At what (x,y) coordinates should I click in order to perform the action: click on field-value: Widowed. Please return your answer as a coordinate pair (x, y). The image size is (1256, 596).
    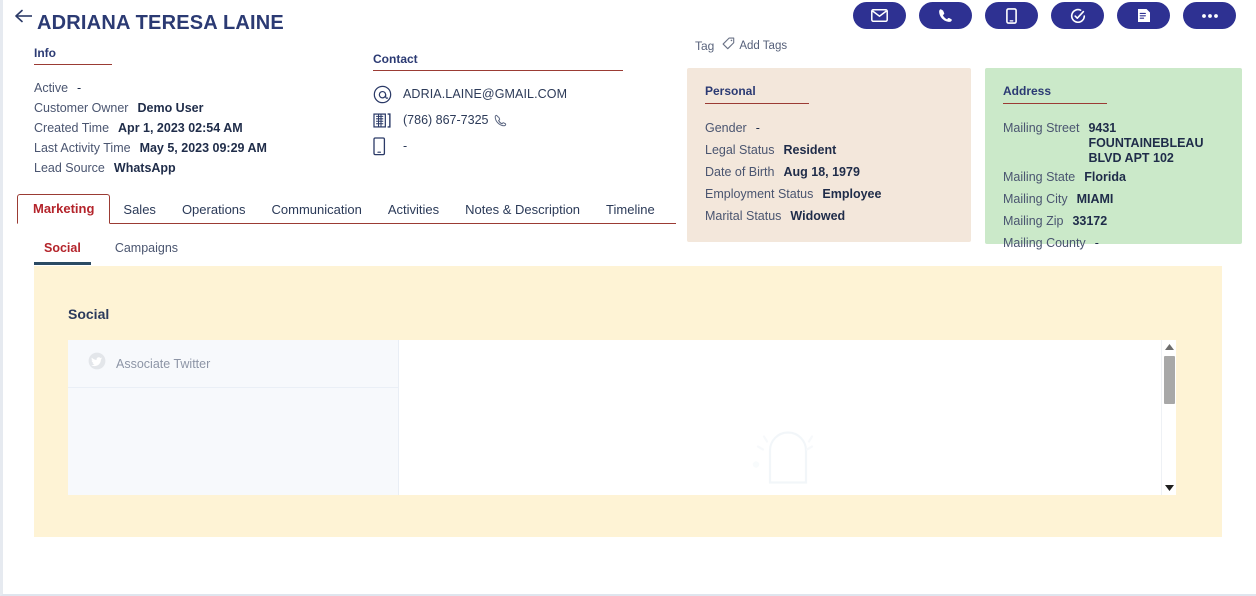
    Looking at the image, I should click on (818, 216).